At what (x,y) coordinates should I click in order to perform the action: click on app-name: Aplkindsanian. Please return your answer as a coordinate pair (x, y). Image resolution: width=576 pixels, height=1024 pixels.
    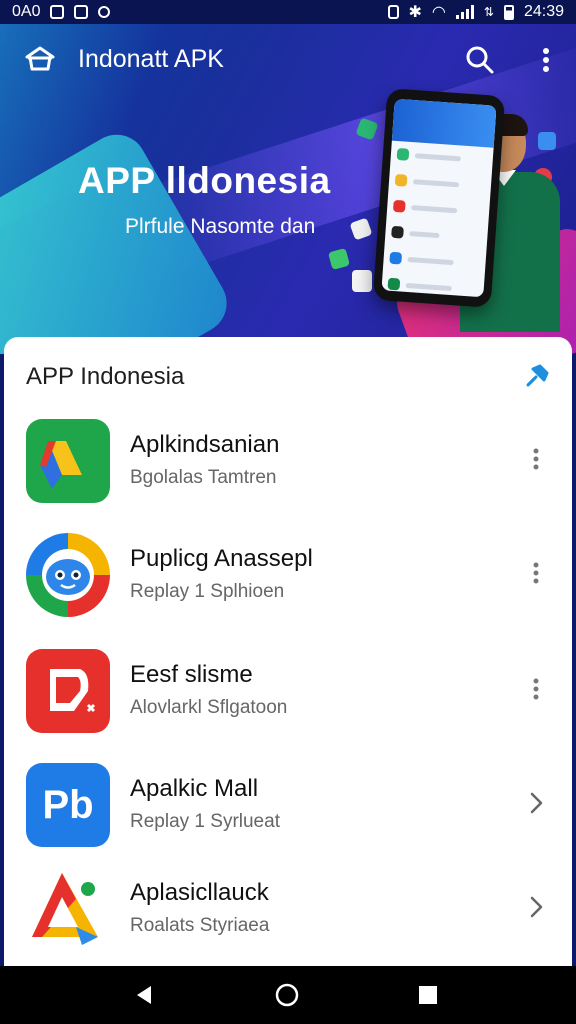
    Looking at the image, I should click on (205, 444).